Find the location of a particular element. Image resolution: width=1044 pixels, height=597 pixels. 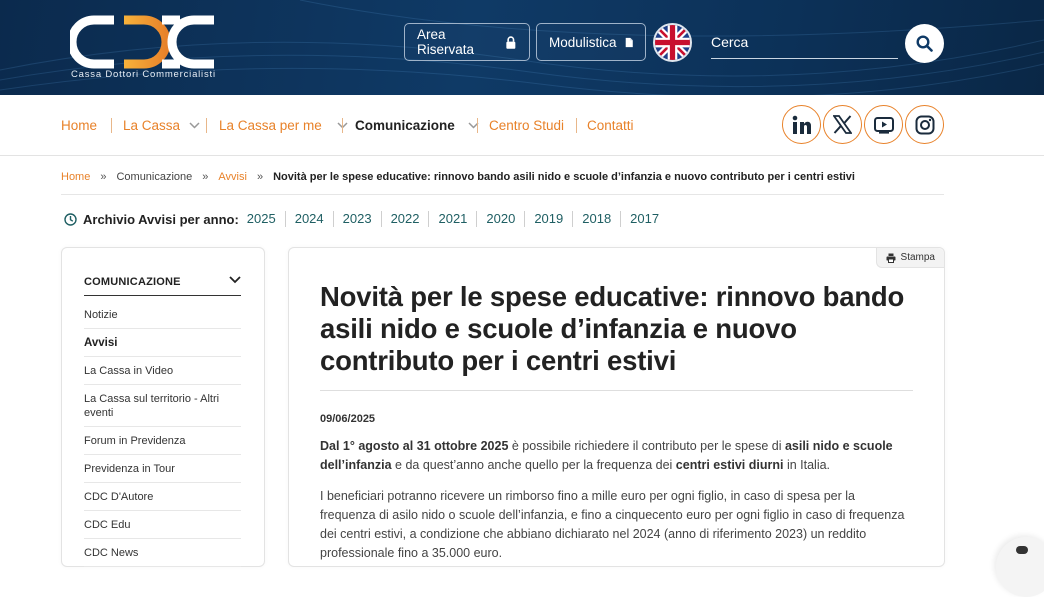

uk-flag-icon is located at coordinates (672, 42).